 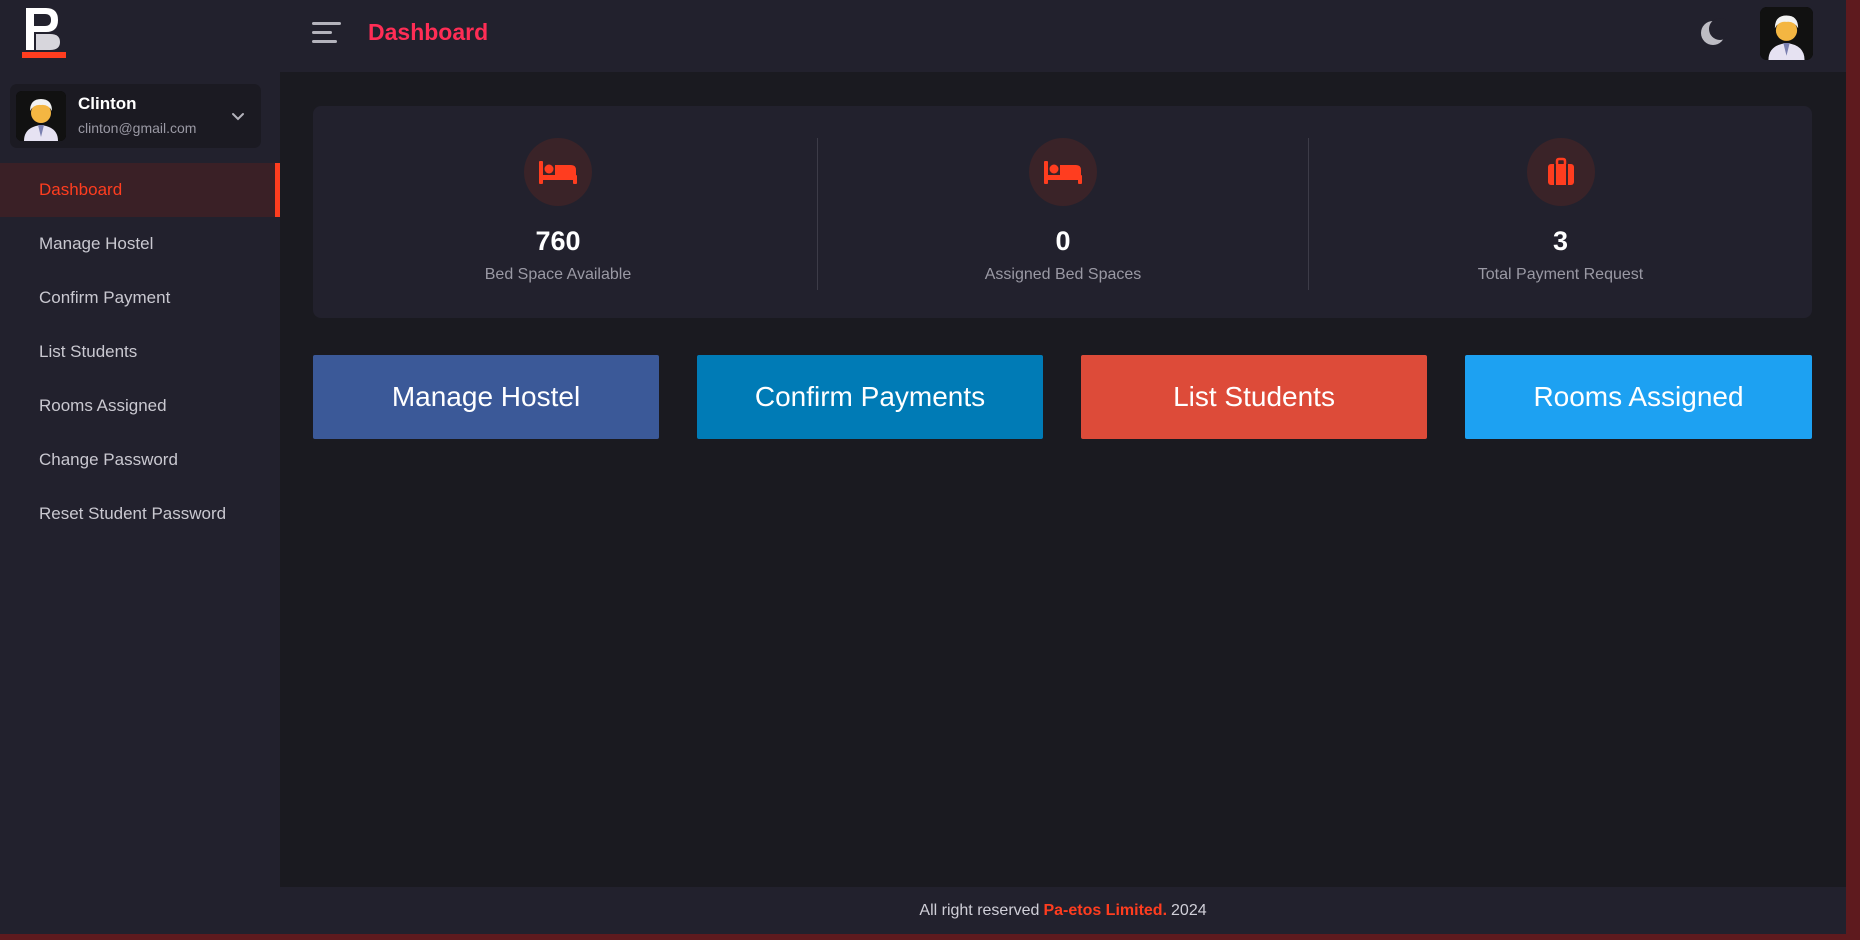 I want to click on confirm-payments-button: Confirm Payments, so click(x=870, y=397).